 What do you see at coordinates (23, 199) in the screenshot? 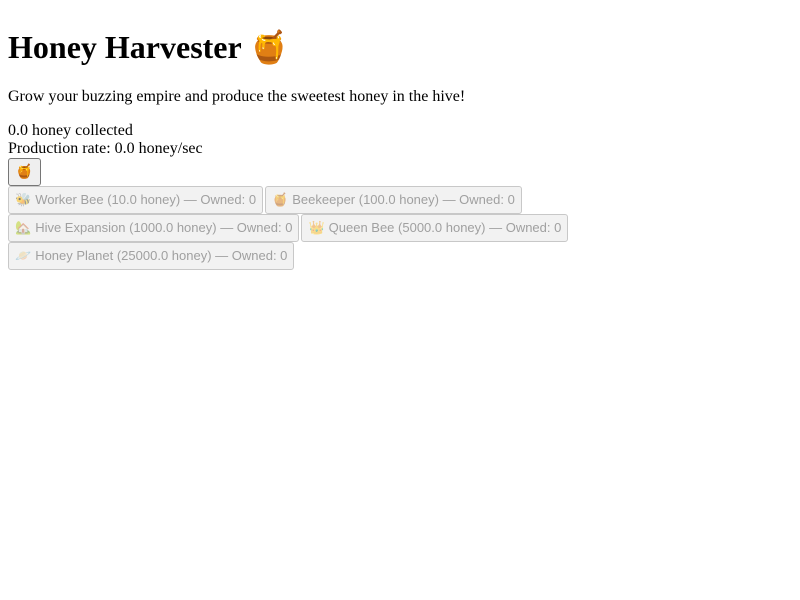
I see `bee-icon: 🐝` at bounding box center [23, 199].